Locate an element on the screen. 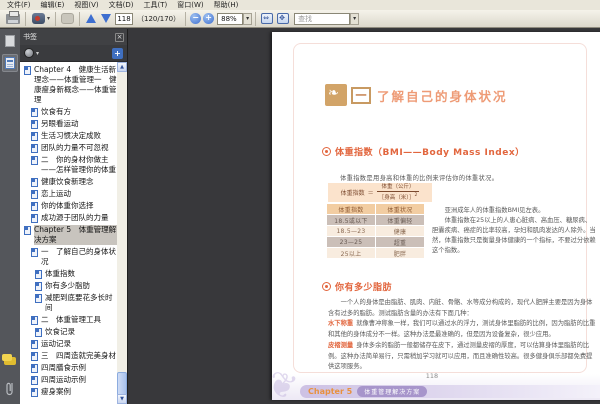 The image size is (600, 404). fat-section-heading: 你有多少脂肪 is located at coordinates (357, 286).